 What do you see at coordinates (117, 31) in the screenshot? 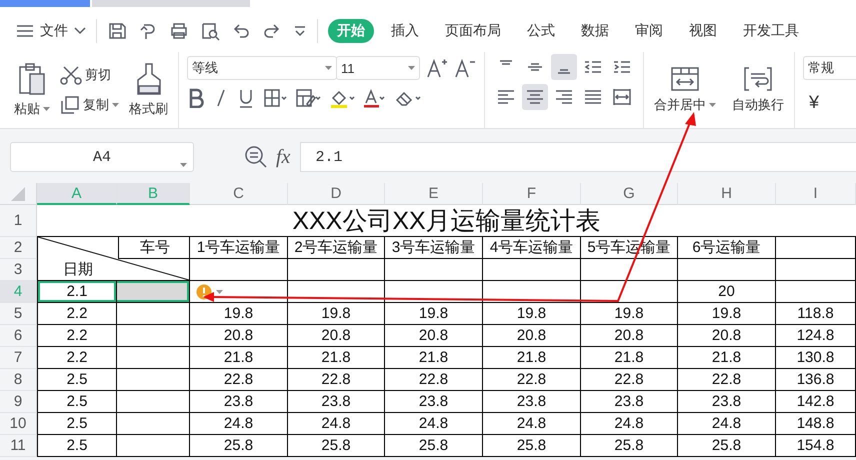
I see `save-icon` at bounding box center [117, 31].